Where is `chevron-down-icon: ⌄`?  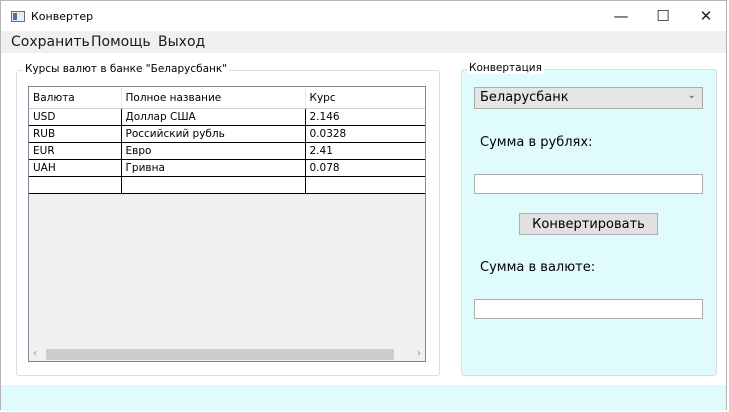 chevron-down-icon: ⌄ is located at coordinates (691, 95).